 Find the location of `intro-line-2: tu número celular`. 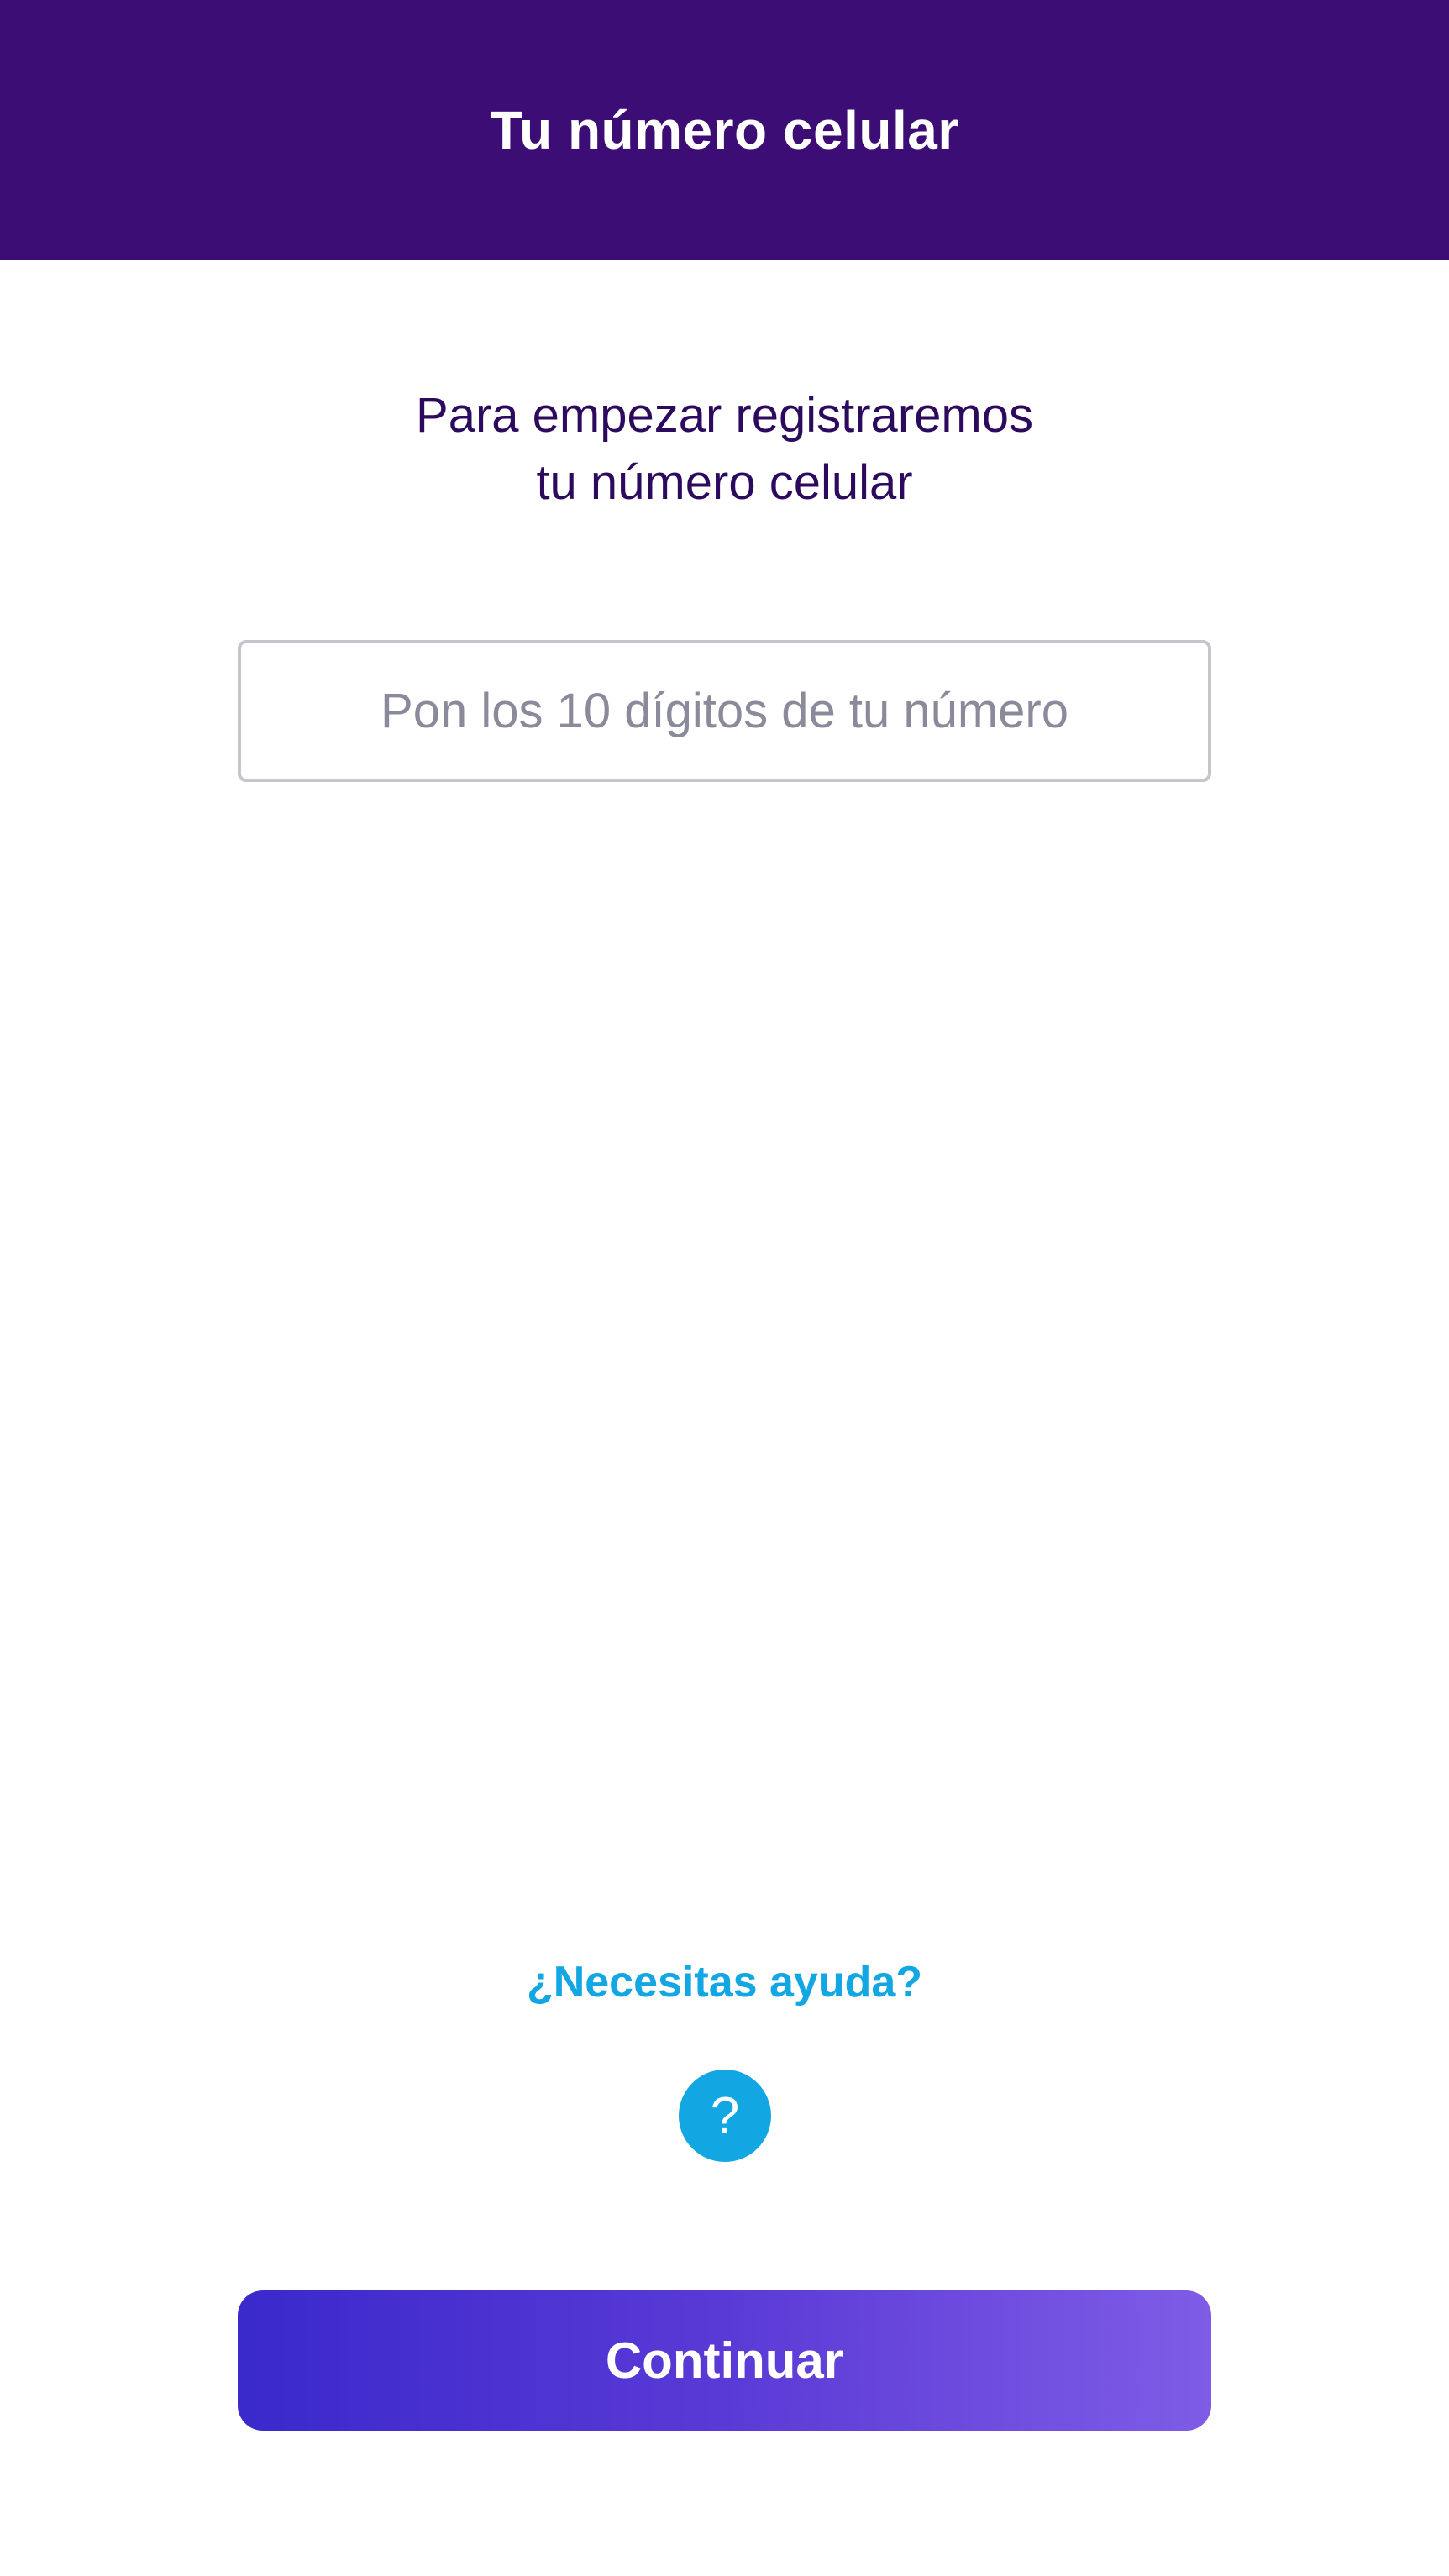

intro-line-2: tu número celular is located at coordinates (724, 482).